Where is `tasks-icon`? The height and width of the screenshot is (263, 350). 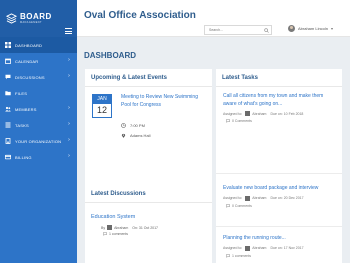
tasks-icon is located at coordinates (8, 125).